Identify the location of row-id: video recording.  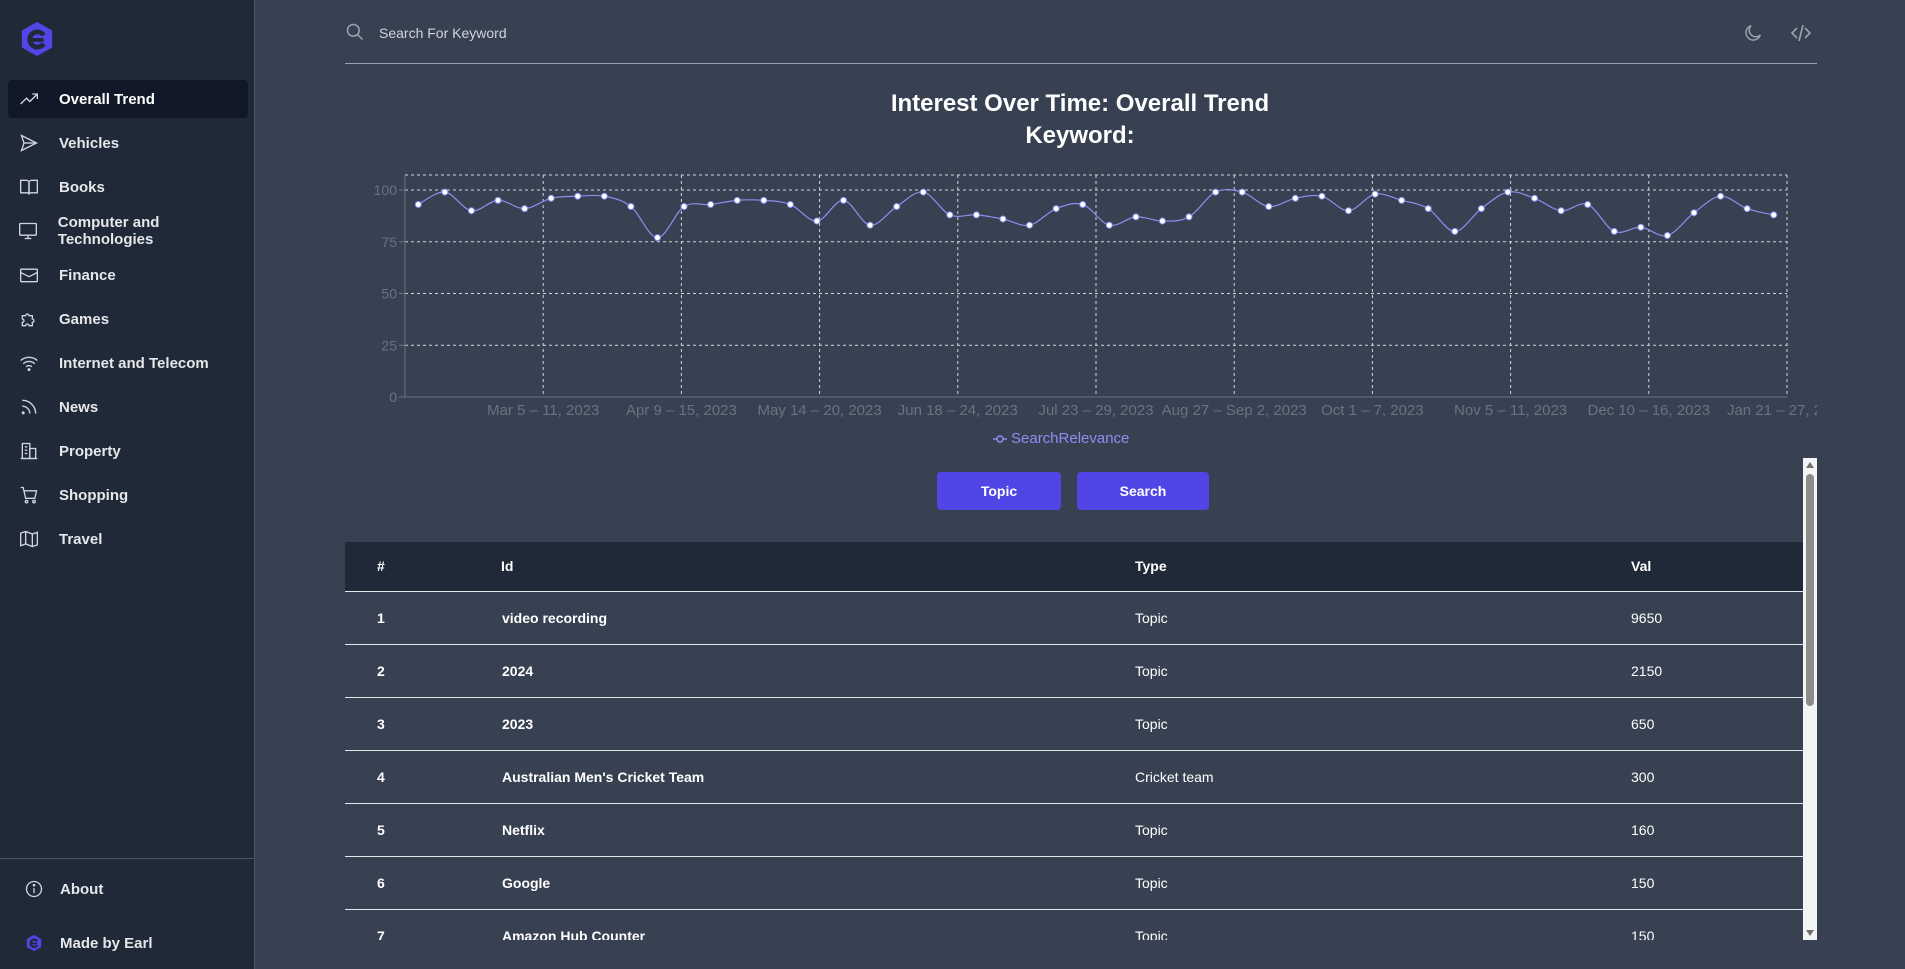
(555, 617).